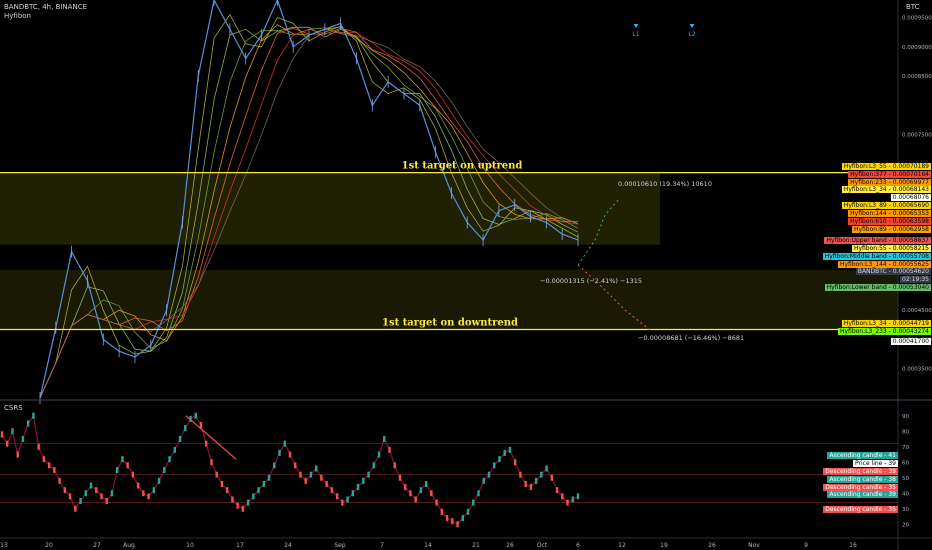  Describe the element at coordinates (712, 545) in the screenshot. I see `time-tick-label: 26` at that location.